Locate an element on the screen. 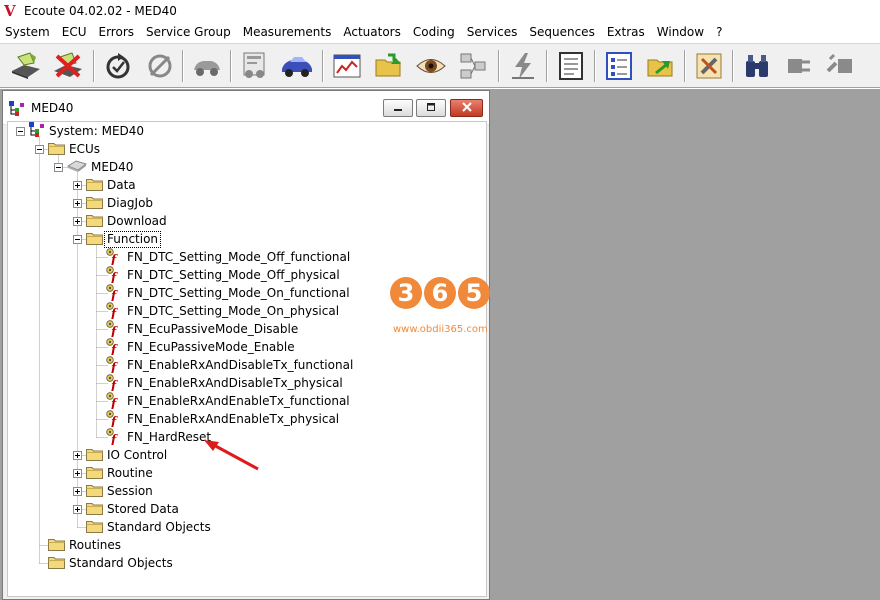 The height and width of the screenshot is (600, 880). tree-window-icon is located at coordinates (17, 110).